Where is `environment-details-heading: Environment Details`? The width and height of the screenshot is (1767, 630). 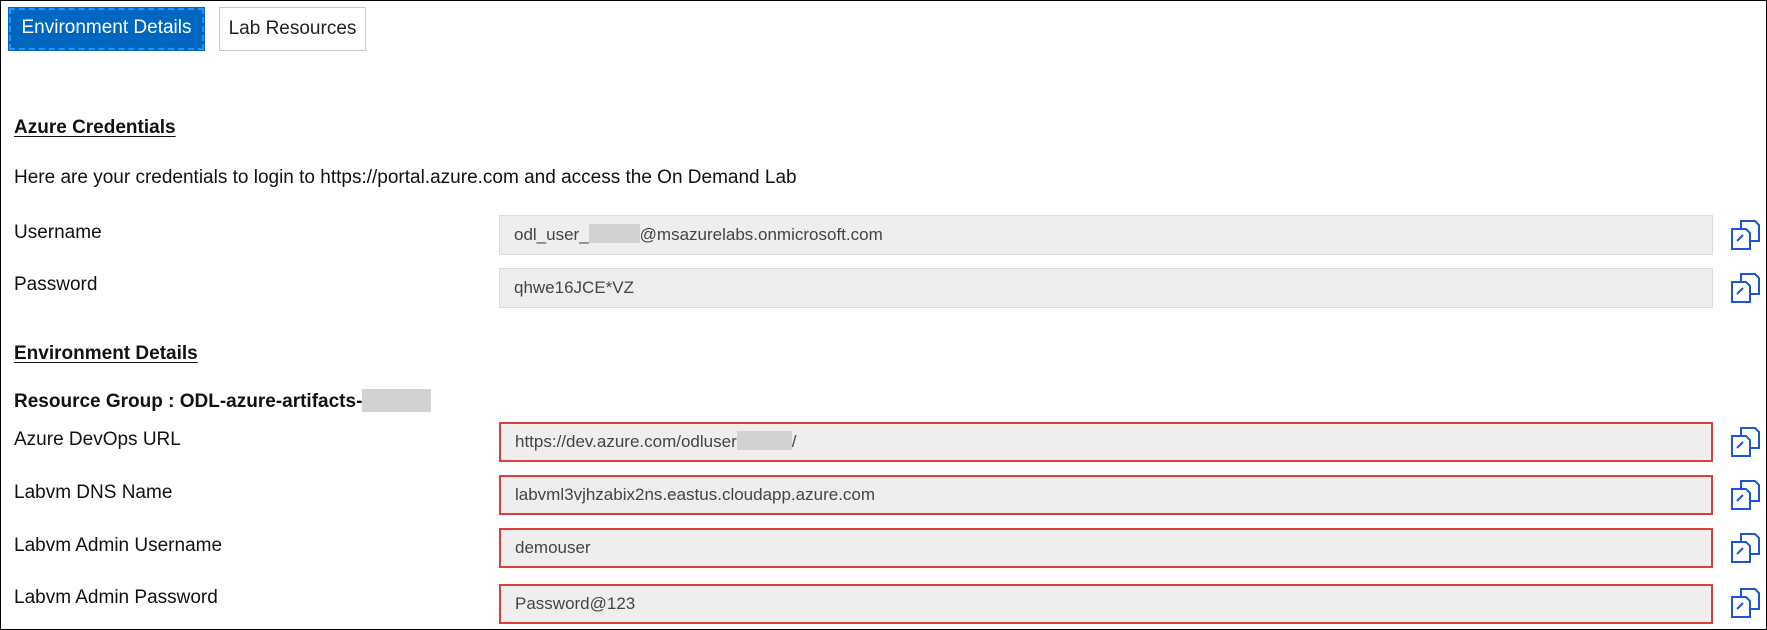 environment-details-heading: Environment Details is located at coordinates (106, 353).